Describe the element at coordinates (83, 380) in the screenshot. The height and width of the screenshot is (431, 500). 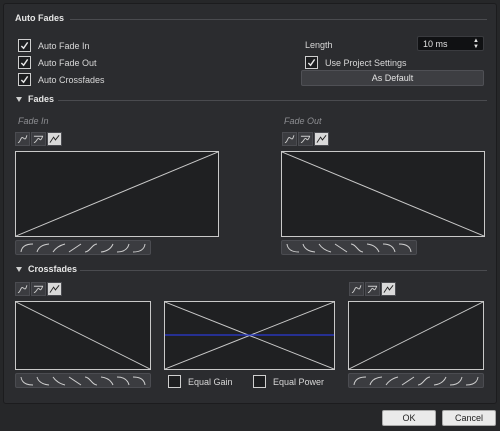
I see `crossfade-out-curve-presets` at that location.